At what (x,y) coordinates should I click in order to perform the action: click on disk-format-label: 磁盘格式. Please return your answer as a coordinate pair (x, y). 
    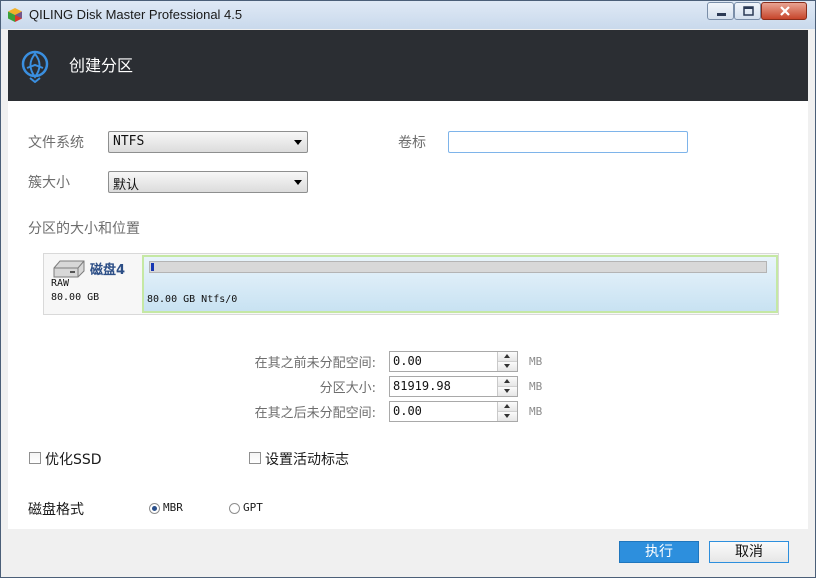
    Looking at the image, I should click on (56, 510).